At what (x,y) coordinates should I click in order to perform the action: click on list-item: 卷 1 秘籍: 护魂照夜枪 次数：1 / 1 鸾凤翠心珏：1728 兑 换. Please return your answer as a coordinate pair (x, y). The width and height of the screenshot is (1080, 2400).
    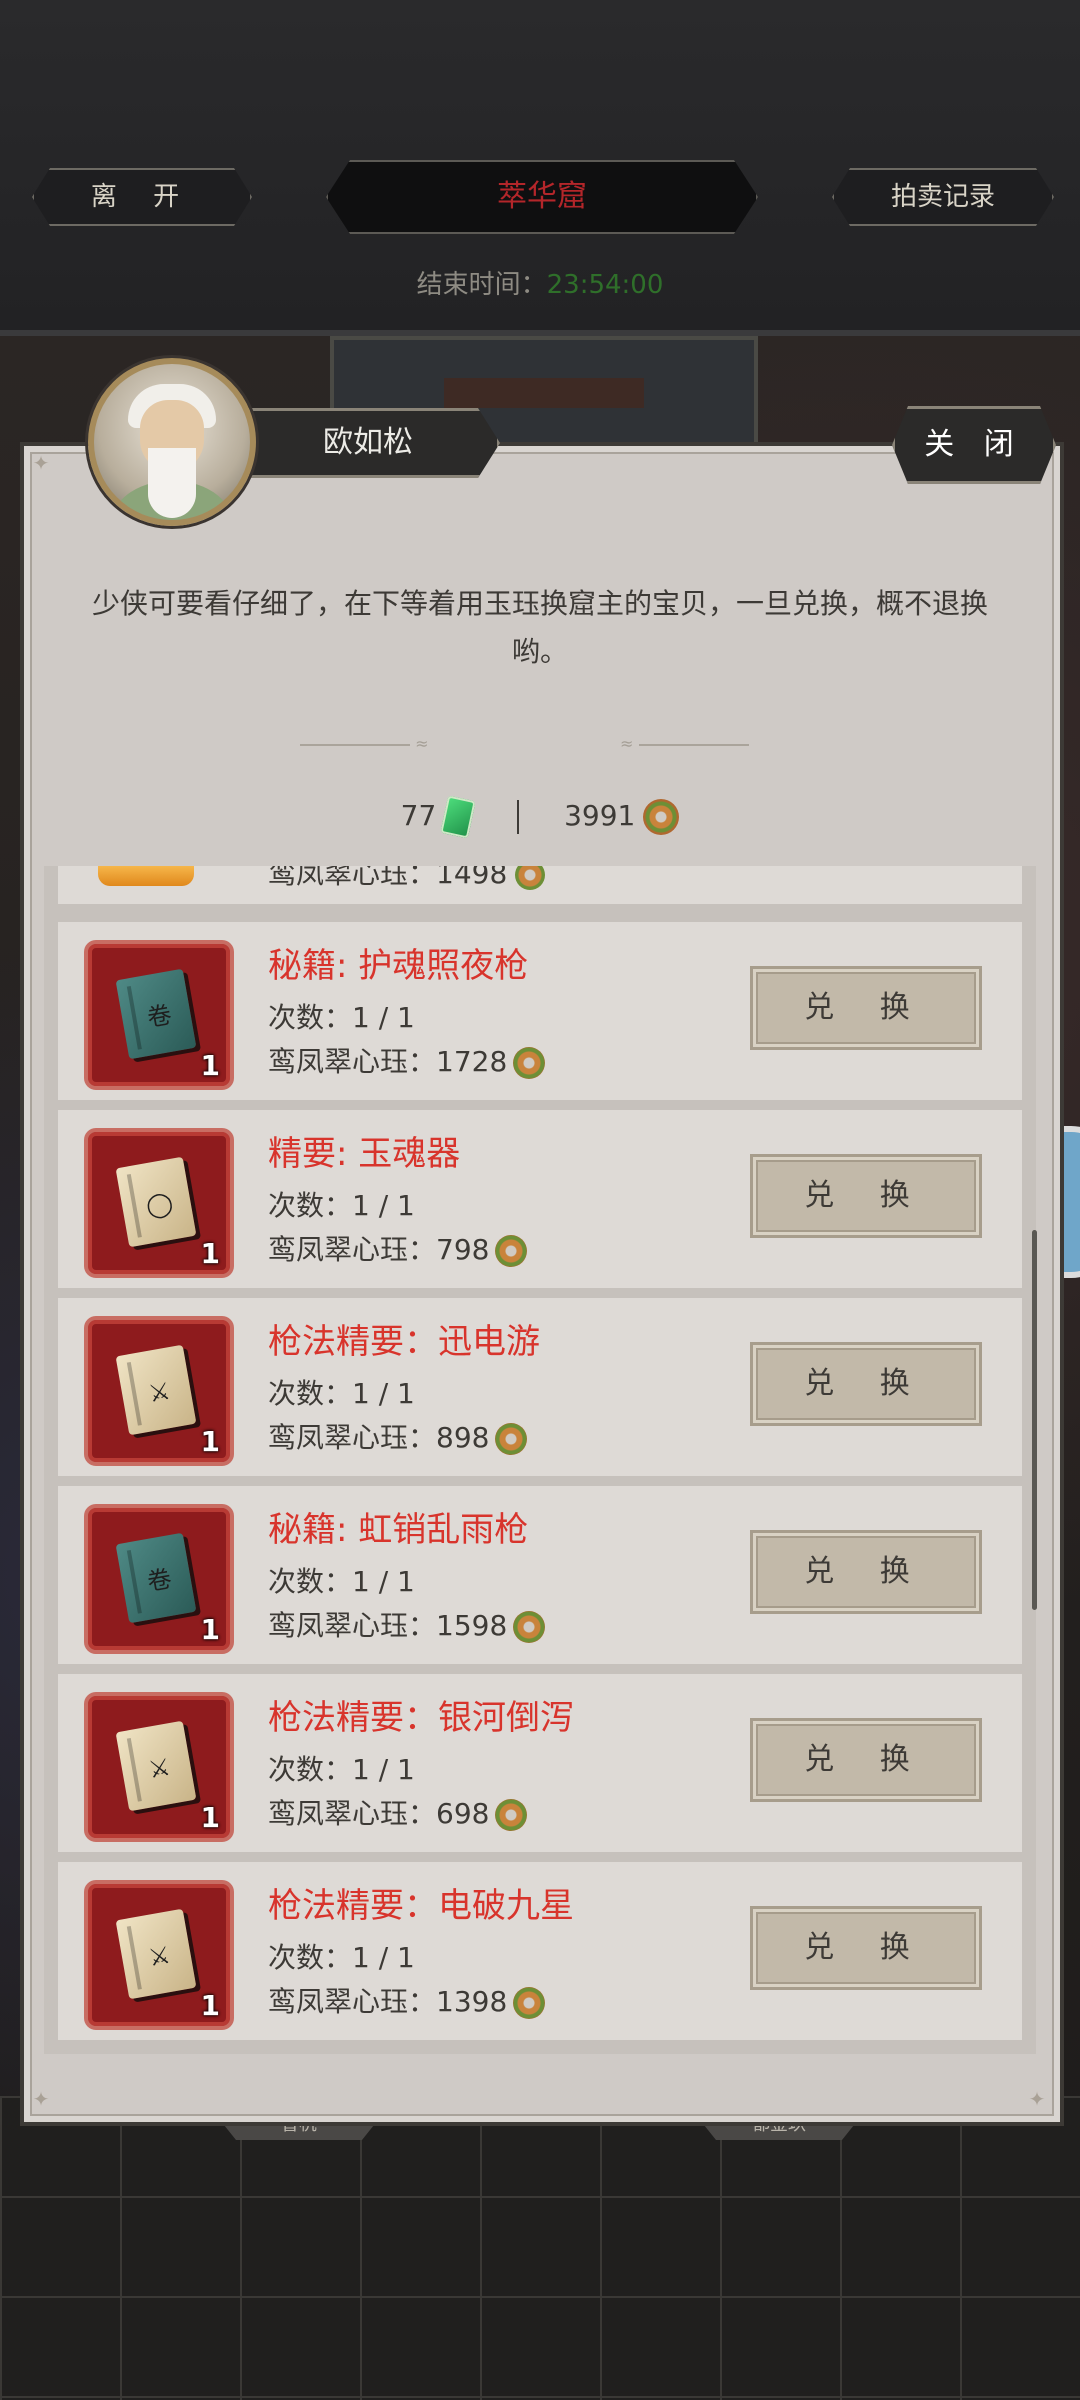
    Looking at the image, I should click on (540, 1011).